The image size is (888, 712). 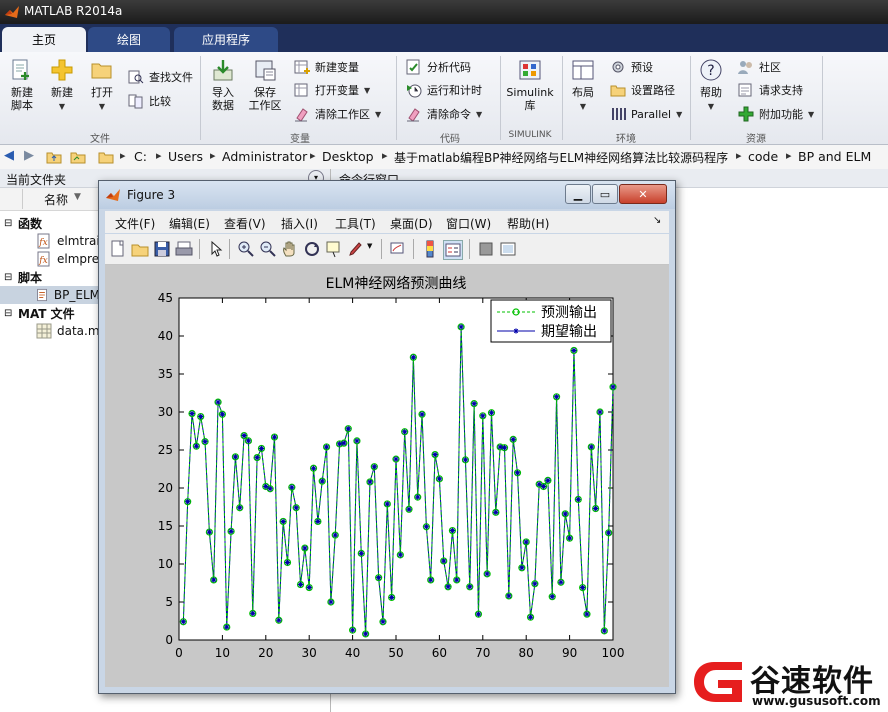 What do you see at coordinates (68, 331) in the screenshot?
I see `tree-item: data.m` at bounding box center [68, 331].